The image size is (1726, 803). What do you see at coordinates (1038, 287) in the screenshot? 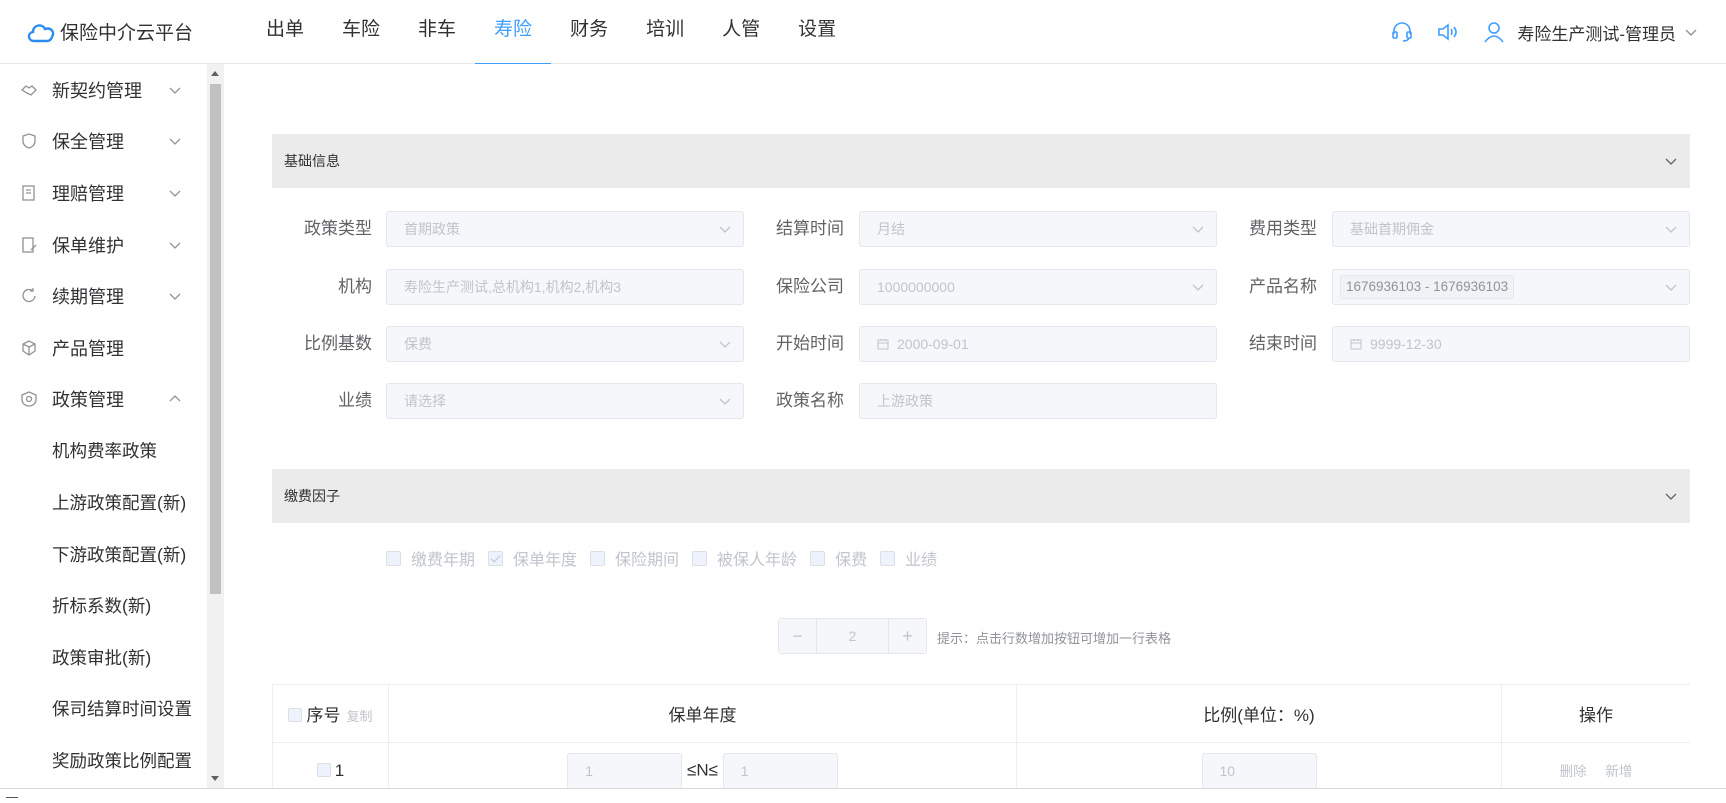
I see `insurer-select: 1000000000` at bounding box center [1038, 287].